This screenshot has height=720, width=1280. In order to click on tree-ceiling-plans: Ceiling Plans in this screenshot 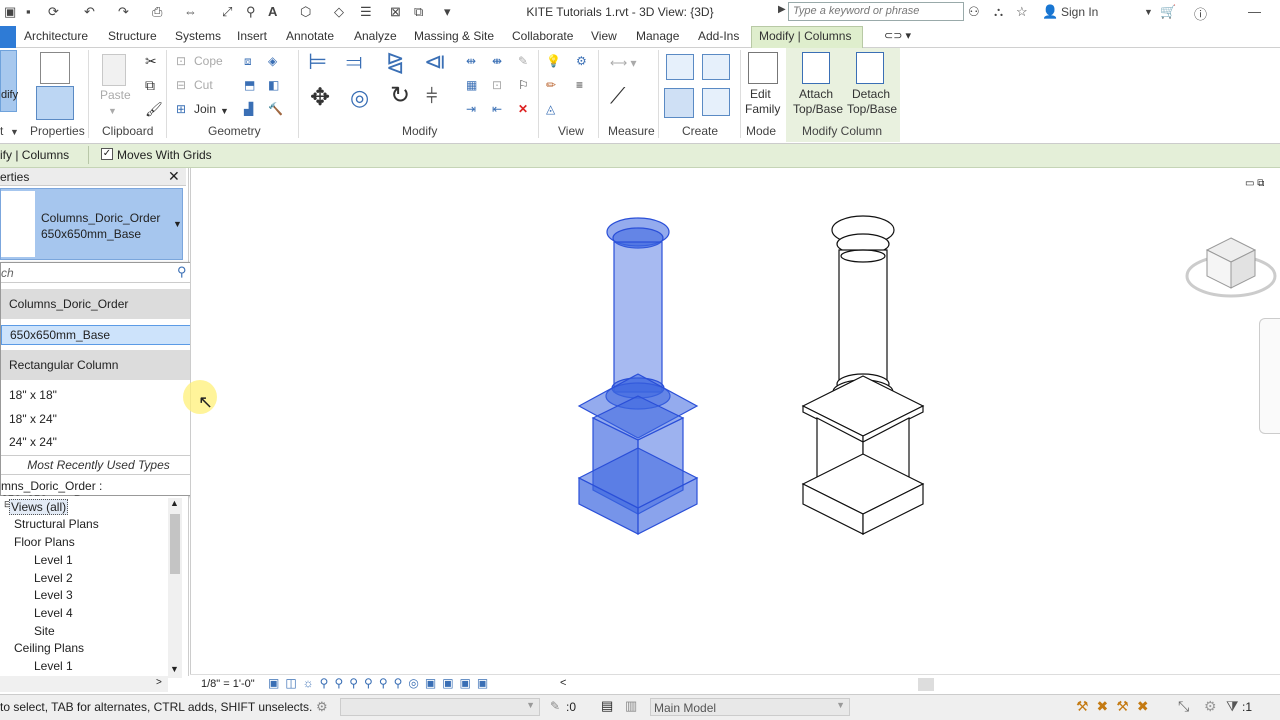, I will do `click(49, 648)`.